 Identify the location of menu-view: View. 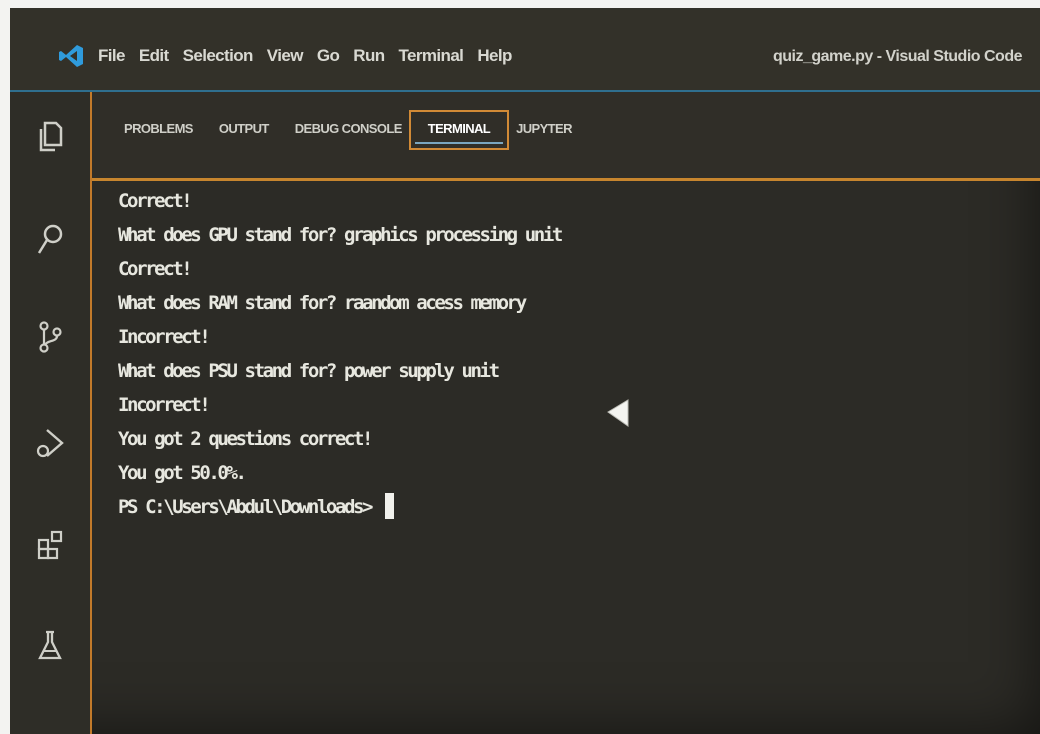
(285, 56).